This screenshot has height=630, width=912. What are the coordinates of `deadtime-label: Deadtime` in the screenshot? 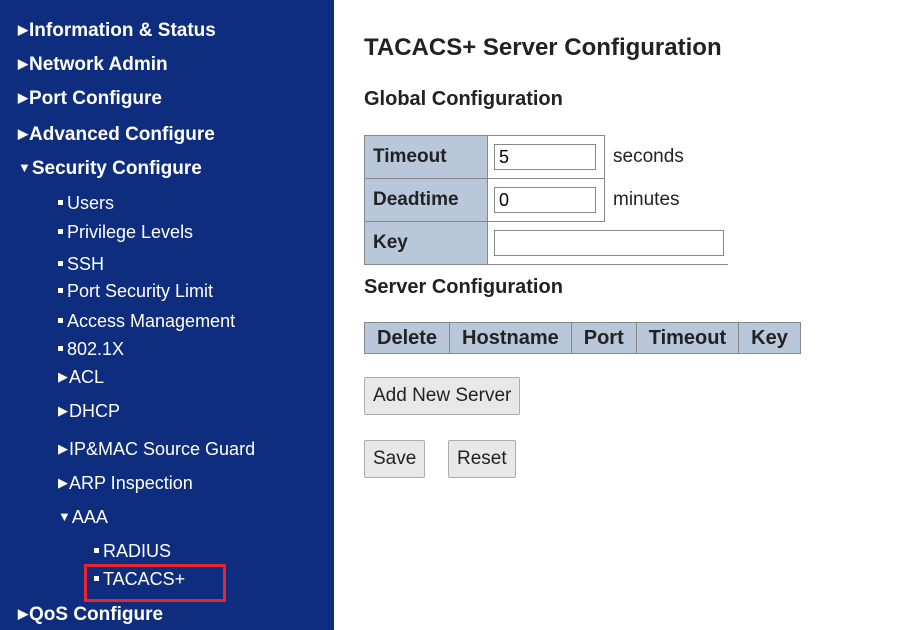 It's located at (426, 200).